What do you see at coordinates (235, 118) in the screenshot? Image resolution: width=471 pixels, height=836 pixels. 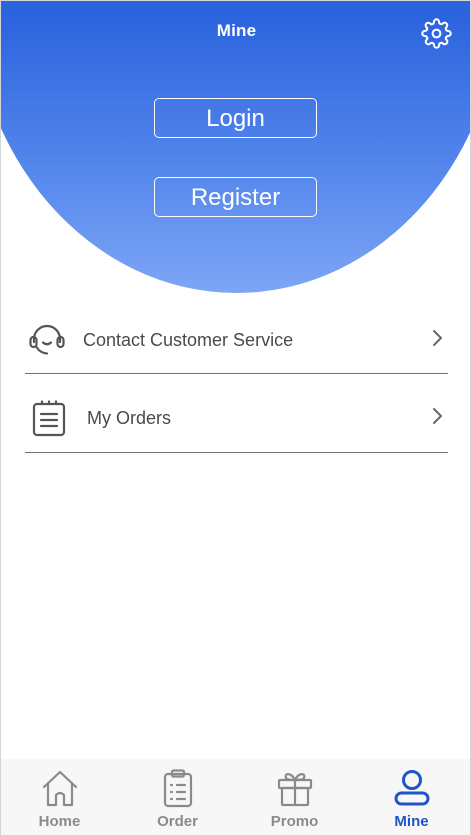 I see `login-button: Login` at bounding box center [235, 118].